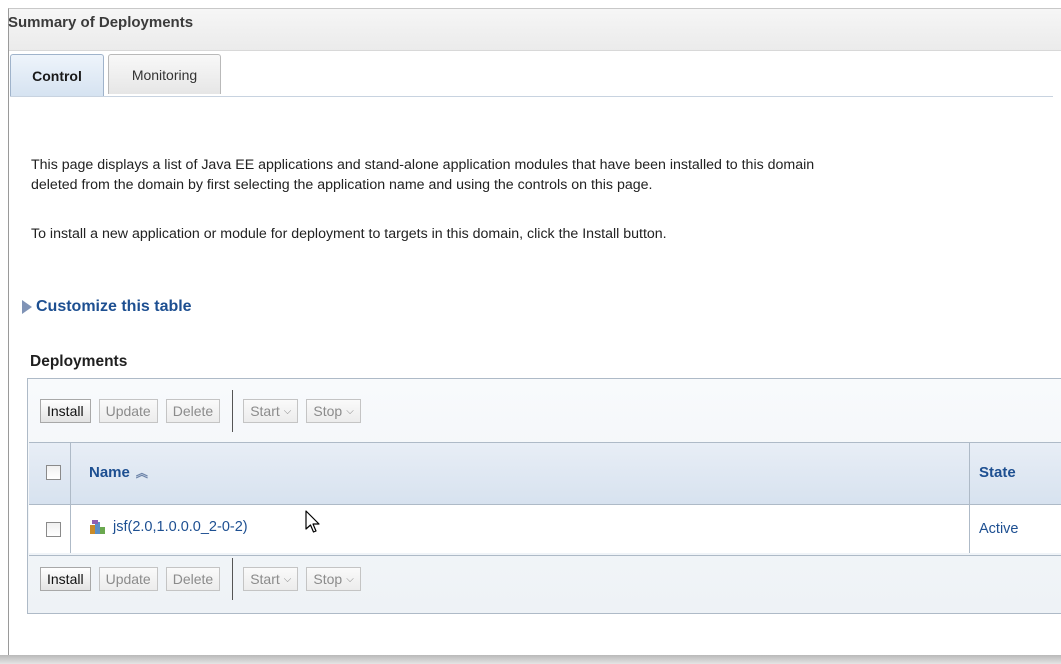 The width and height of the screenshot is (1061, 664). What do you see at coordinates (114, 306) in the screenshot?
I see `customize-table-label: Customize this table` at bounding box center [114, 306].